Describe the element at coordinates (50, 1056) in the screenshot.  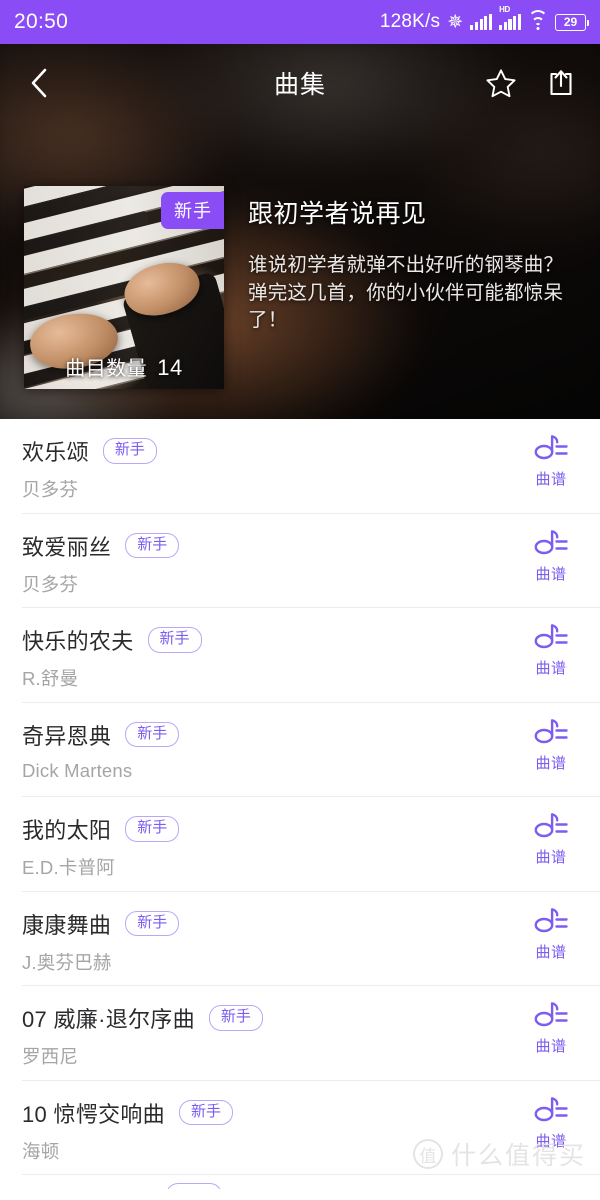
I see `song-artist: 罗西尼` at that location.